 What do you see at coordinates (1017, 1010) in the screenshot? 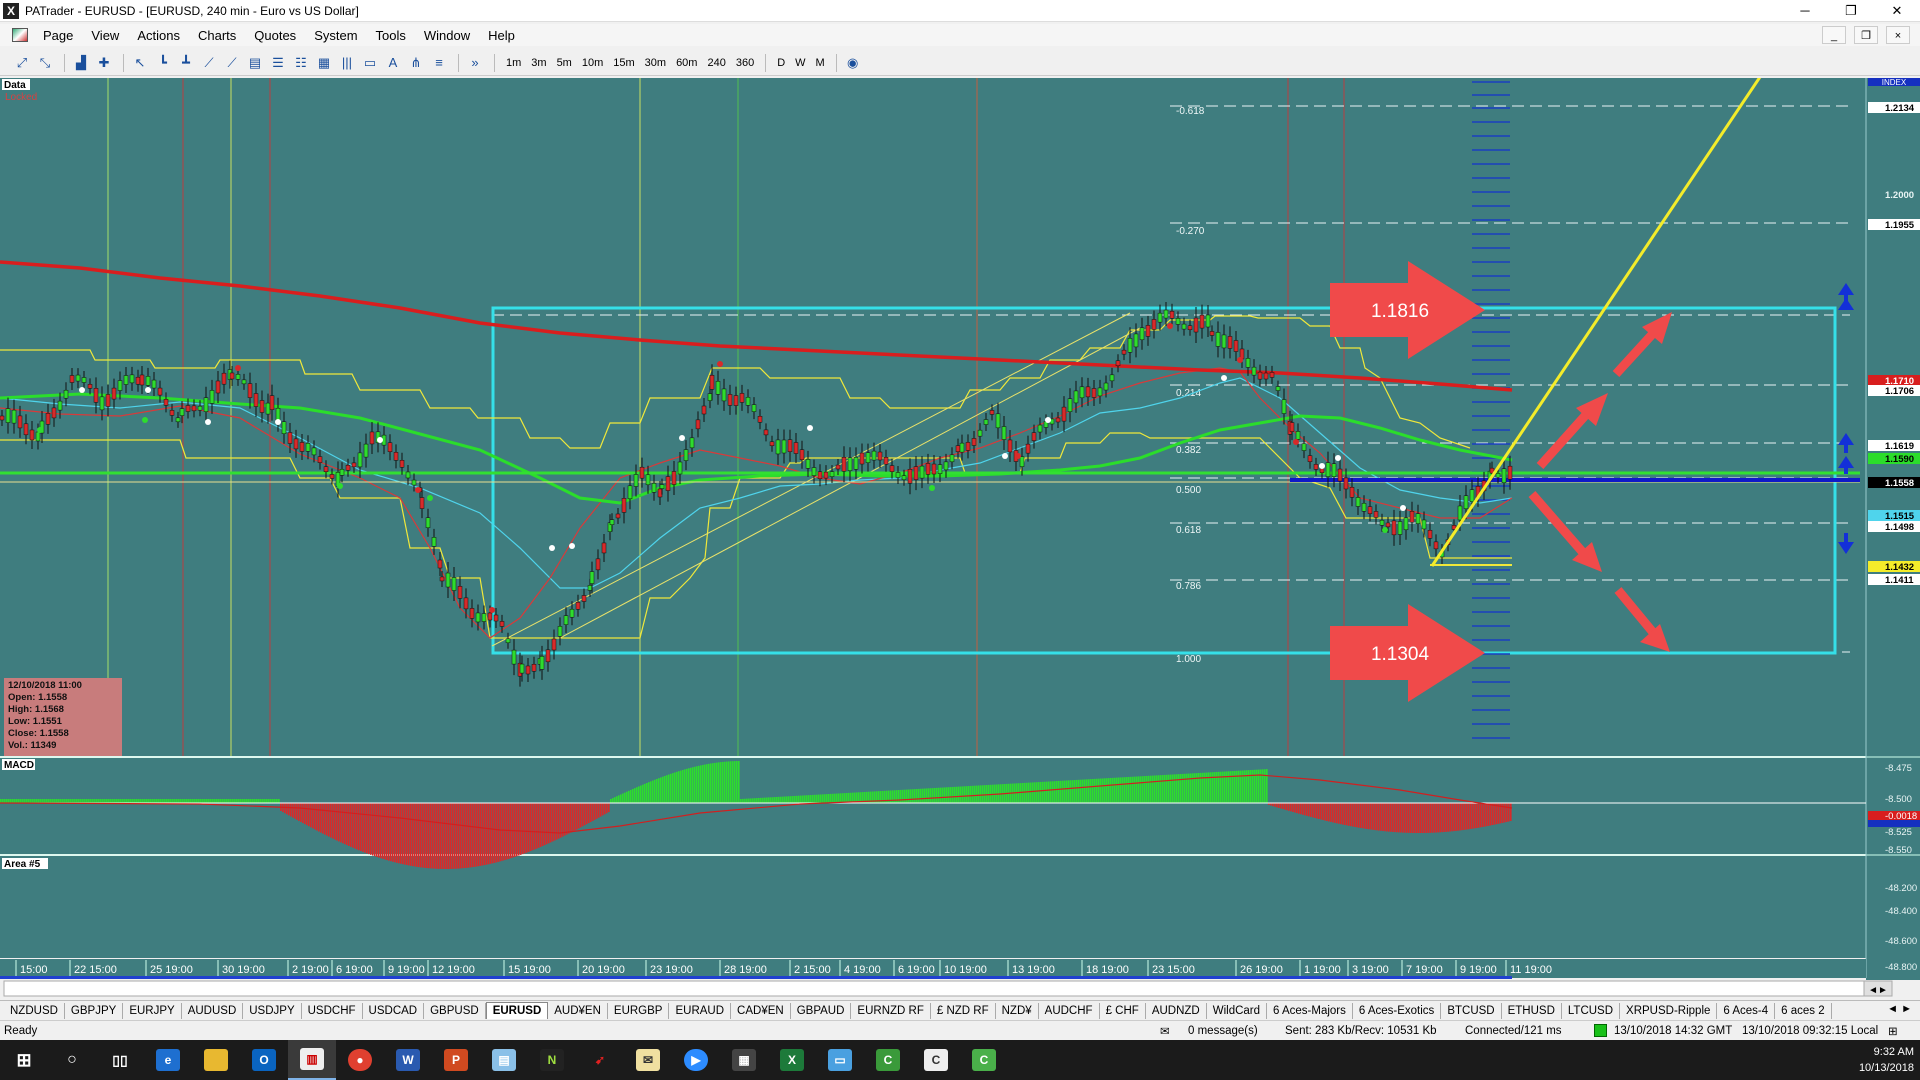
I see `symbol-tab: NZD¥` at bounding box center [1017, 1010].